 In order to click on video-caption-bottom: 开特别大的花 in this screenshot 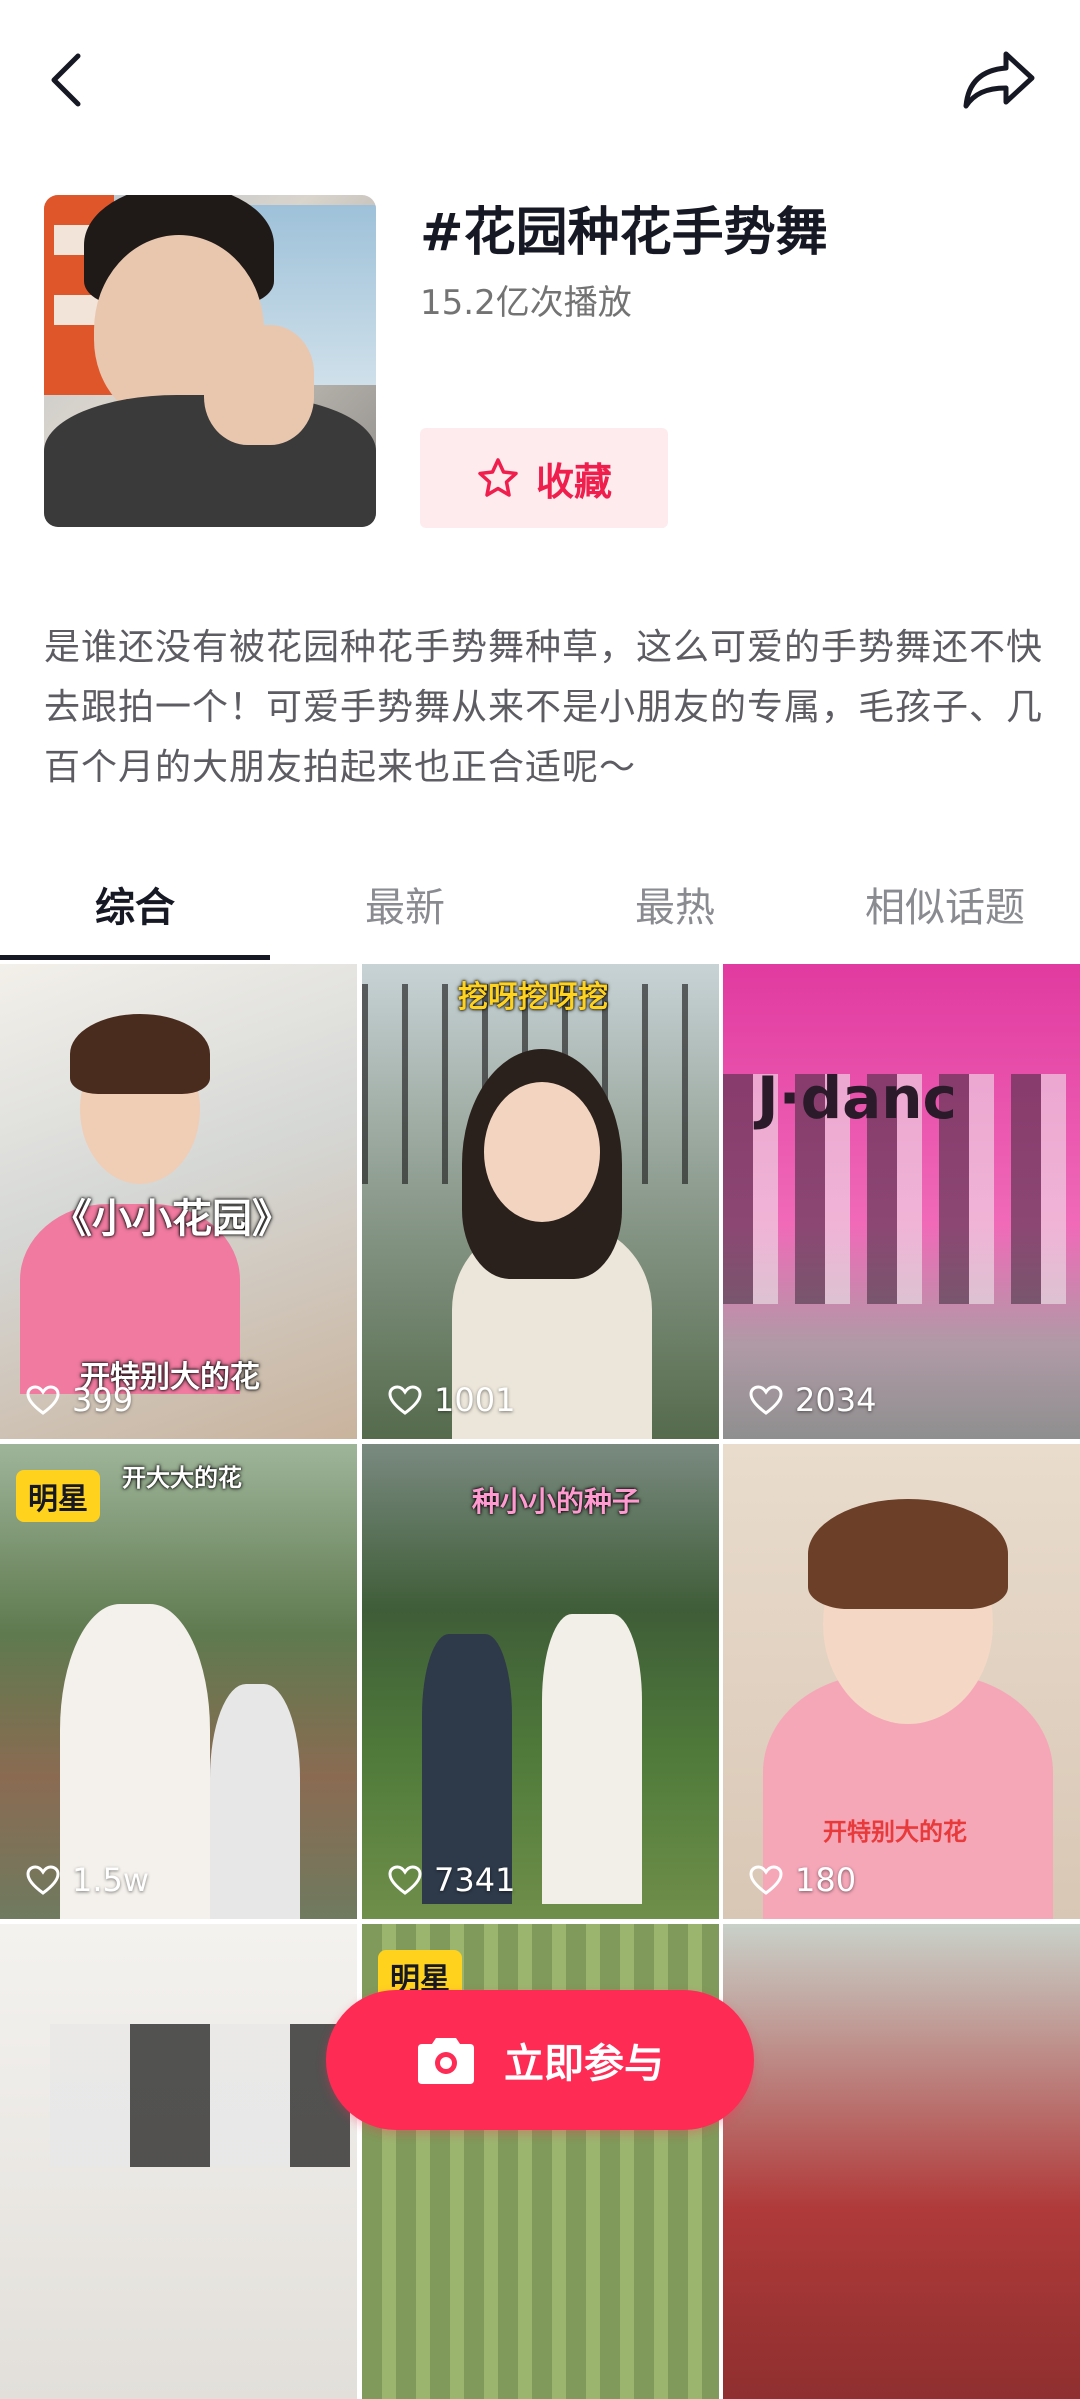, I will do `click(895, 1832)`.